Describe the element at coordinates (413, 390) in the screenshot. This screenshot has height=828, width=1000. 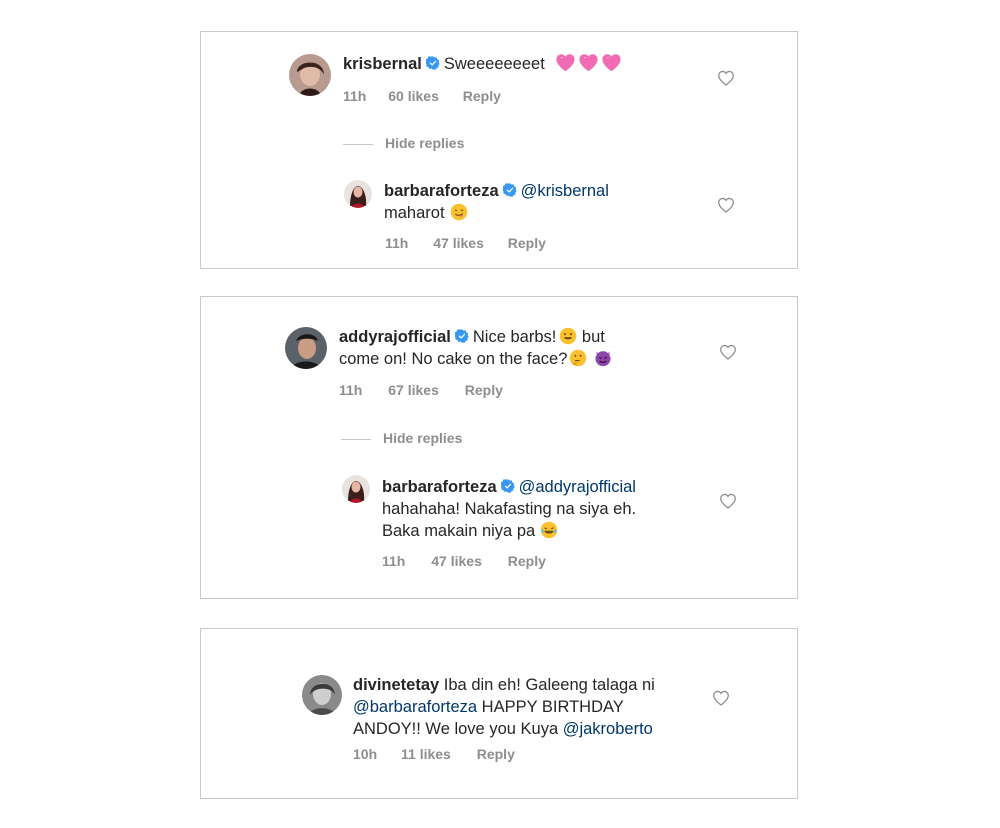
I see `like-count: 67 likes` at that location.